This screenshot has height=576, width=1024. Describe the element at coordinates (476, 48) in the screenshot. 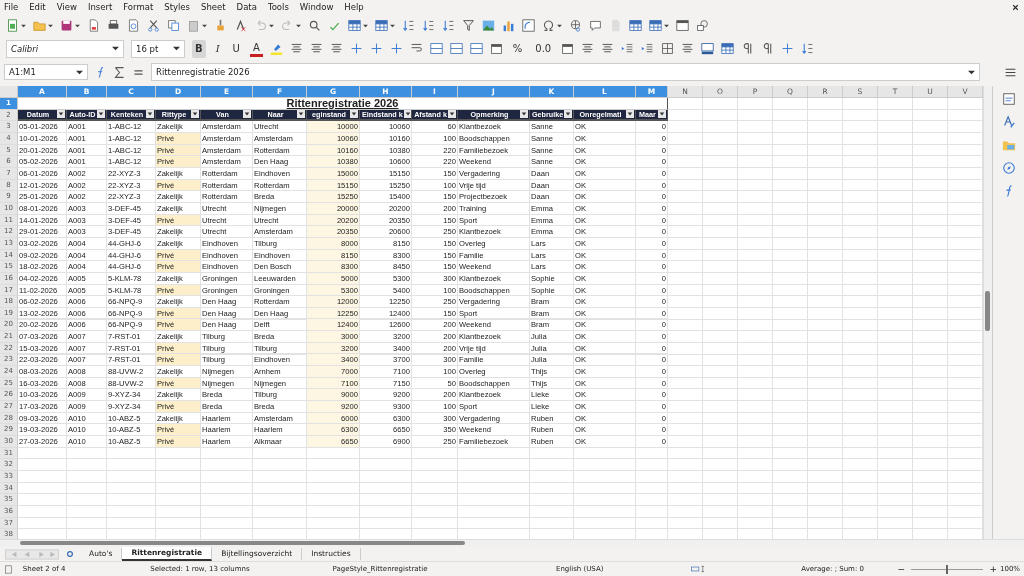

I see `unmerge-icon` at that location.